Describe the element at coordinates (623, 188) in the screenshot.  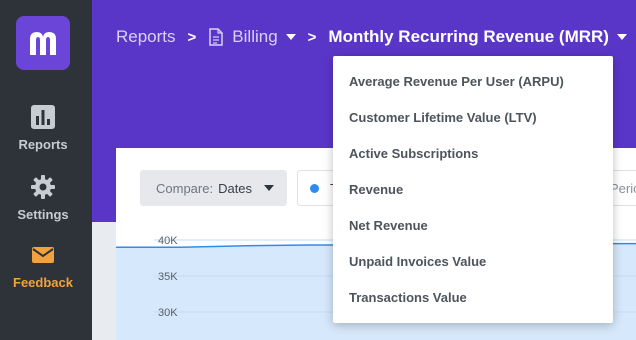
I see `period-label: Perio` at that location.